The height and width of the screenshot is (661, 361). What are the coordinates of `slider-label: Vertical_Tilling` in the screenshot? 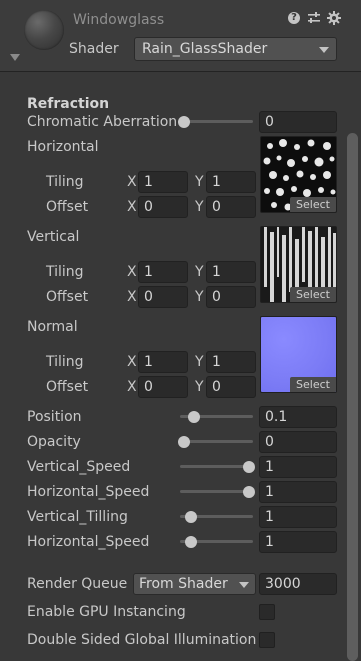 It's located at (77, 517).